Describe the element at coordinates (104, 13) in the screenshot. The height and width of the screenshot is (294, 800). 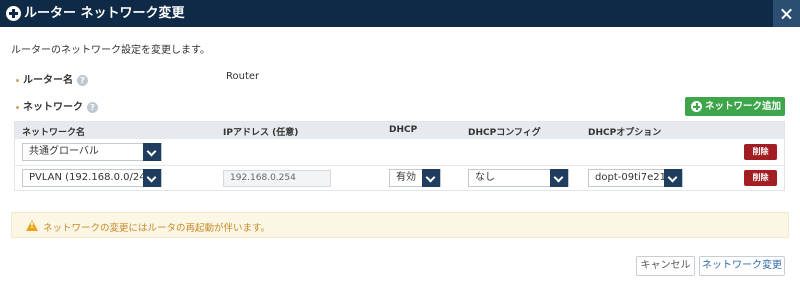
I see `dialog-title: ルーター ネットワーク変更` at that location.